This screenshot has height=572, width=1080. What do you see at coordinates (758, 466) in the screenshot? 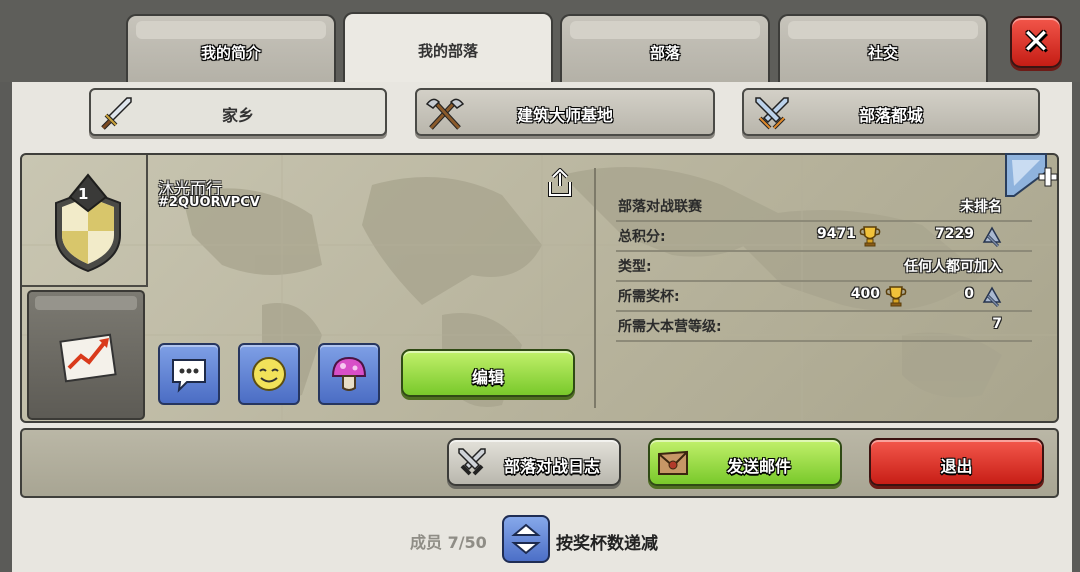
I see `send-mail-button-label: 发送邮件` at bounding box center [758, 466].